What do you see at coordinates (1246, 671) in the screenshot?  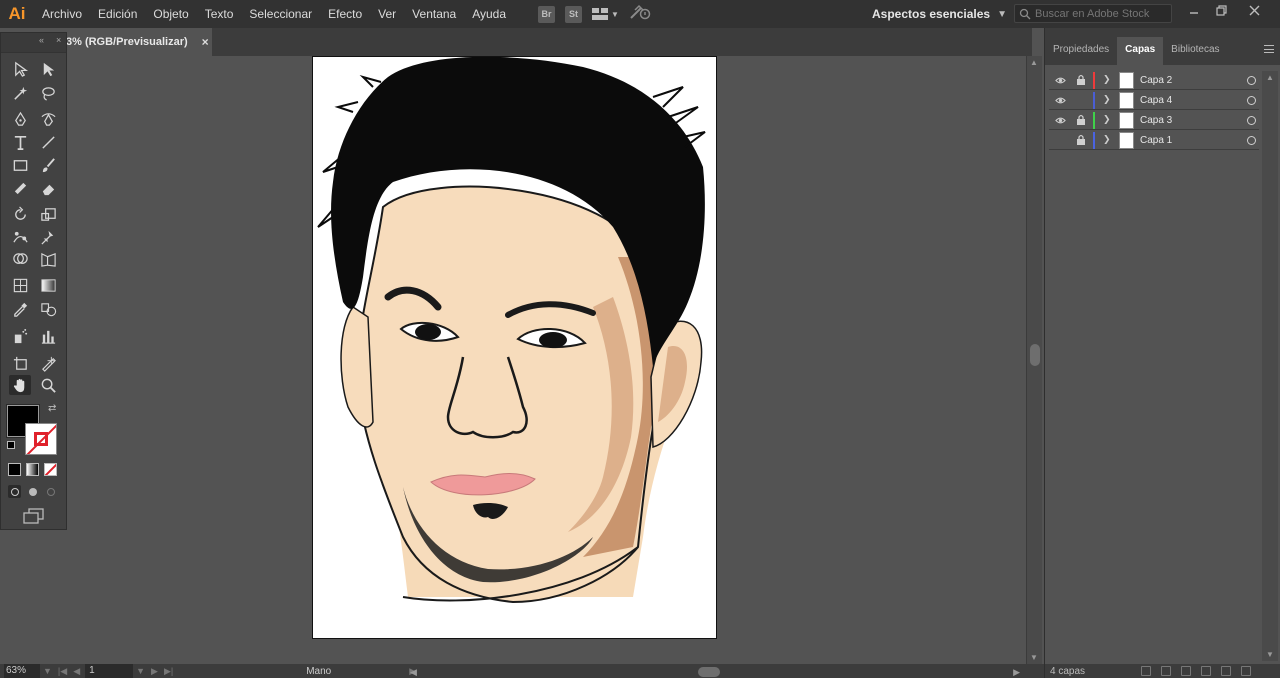 I see `delete-layer-icon` at bounding box center [1246, 671].